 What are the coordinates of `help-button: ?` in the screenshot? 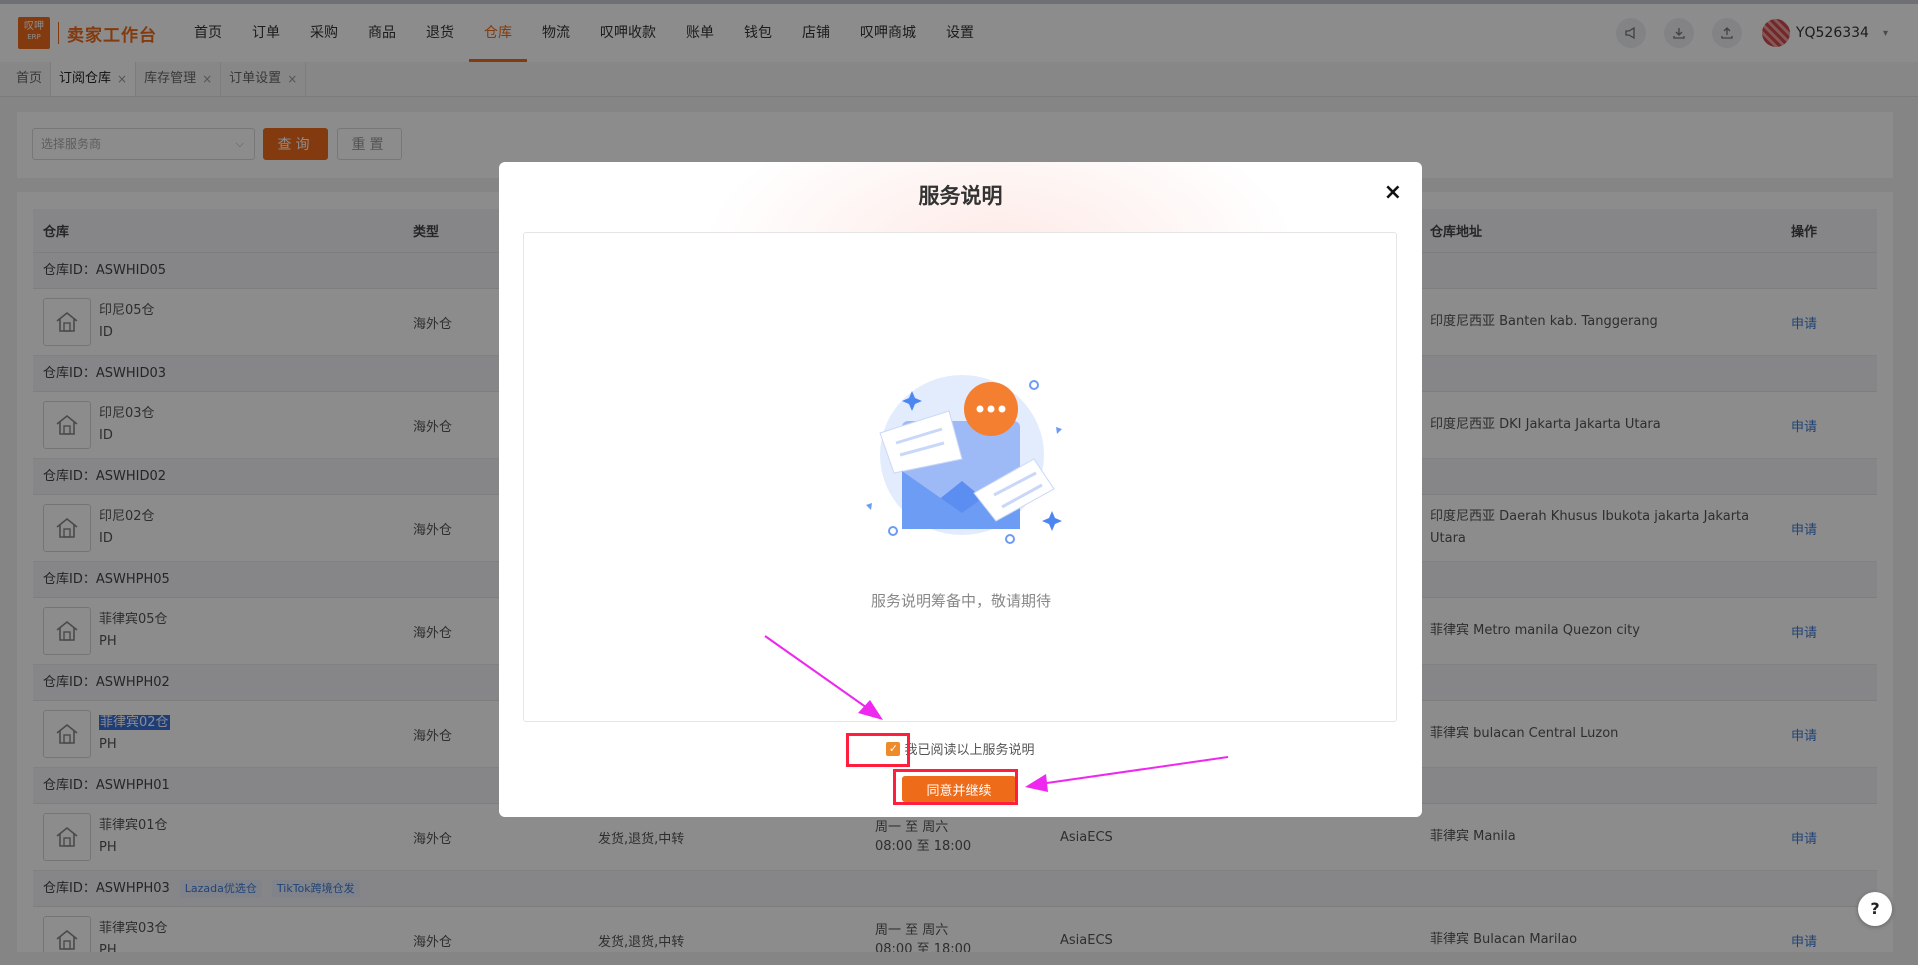 It's located at (1875, 909).